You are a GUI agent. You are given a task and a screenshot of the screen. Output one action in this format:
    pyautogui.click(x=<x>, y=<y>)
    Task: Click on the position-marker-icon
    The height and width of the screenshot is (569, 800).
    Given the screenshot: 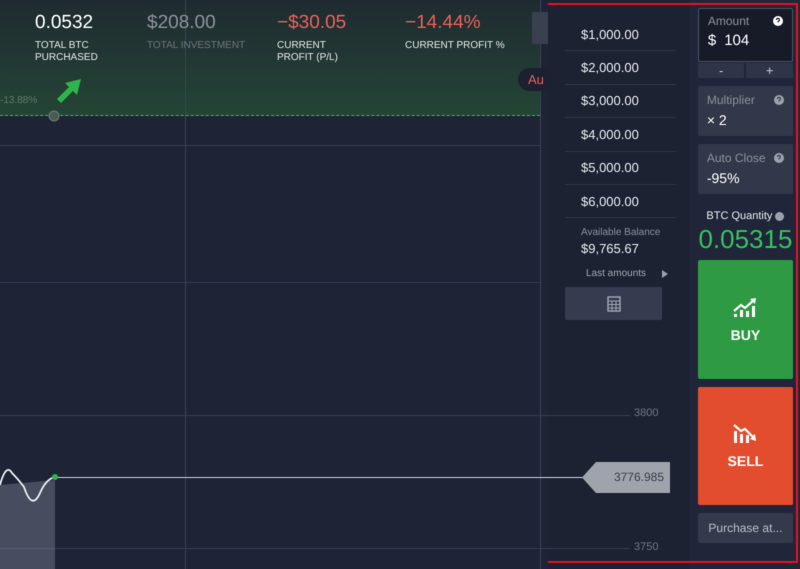 What is the action you would take?
    pyautogui.click(x=54, y=116)
    